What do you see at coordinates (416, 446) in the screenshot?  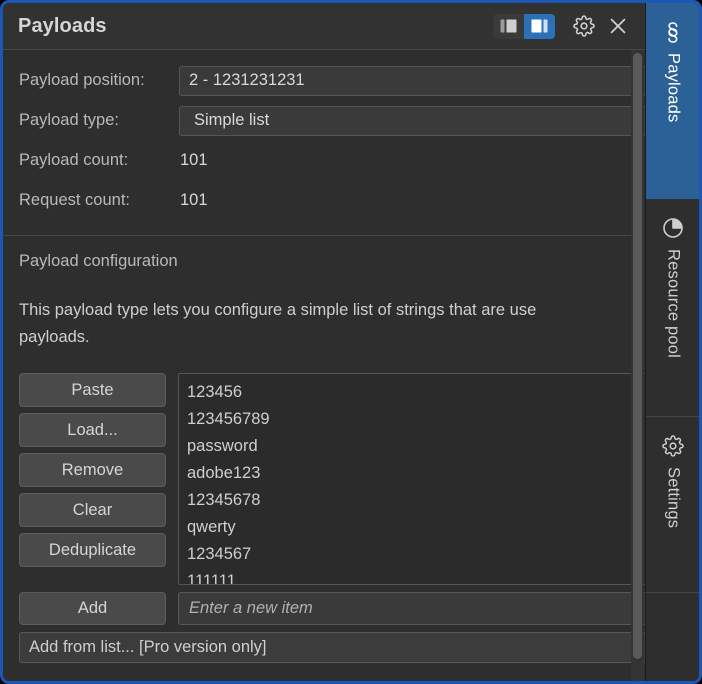 I see `list-item: password` at bounding box center [416, 446].